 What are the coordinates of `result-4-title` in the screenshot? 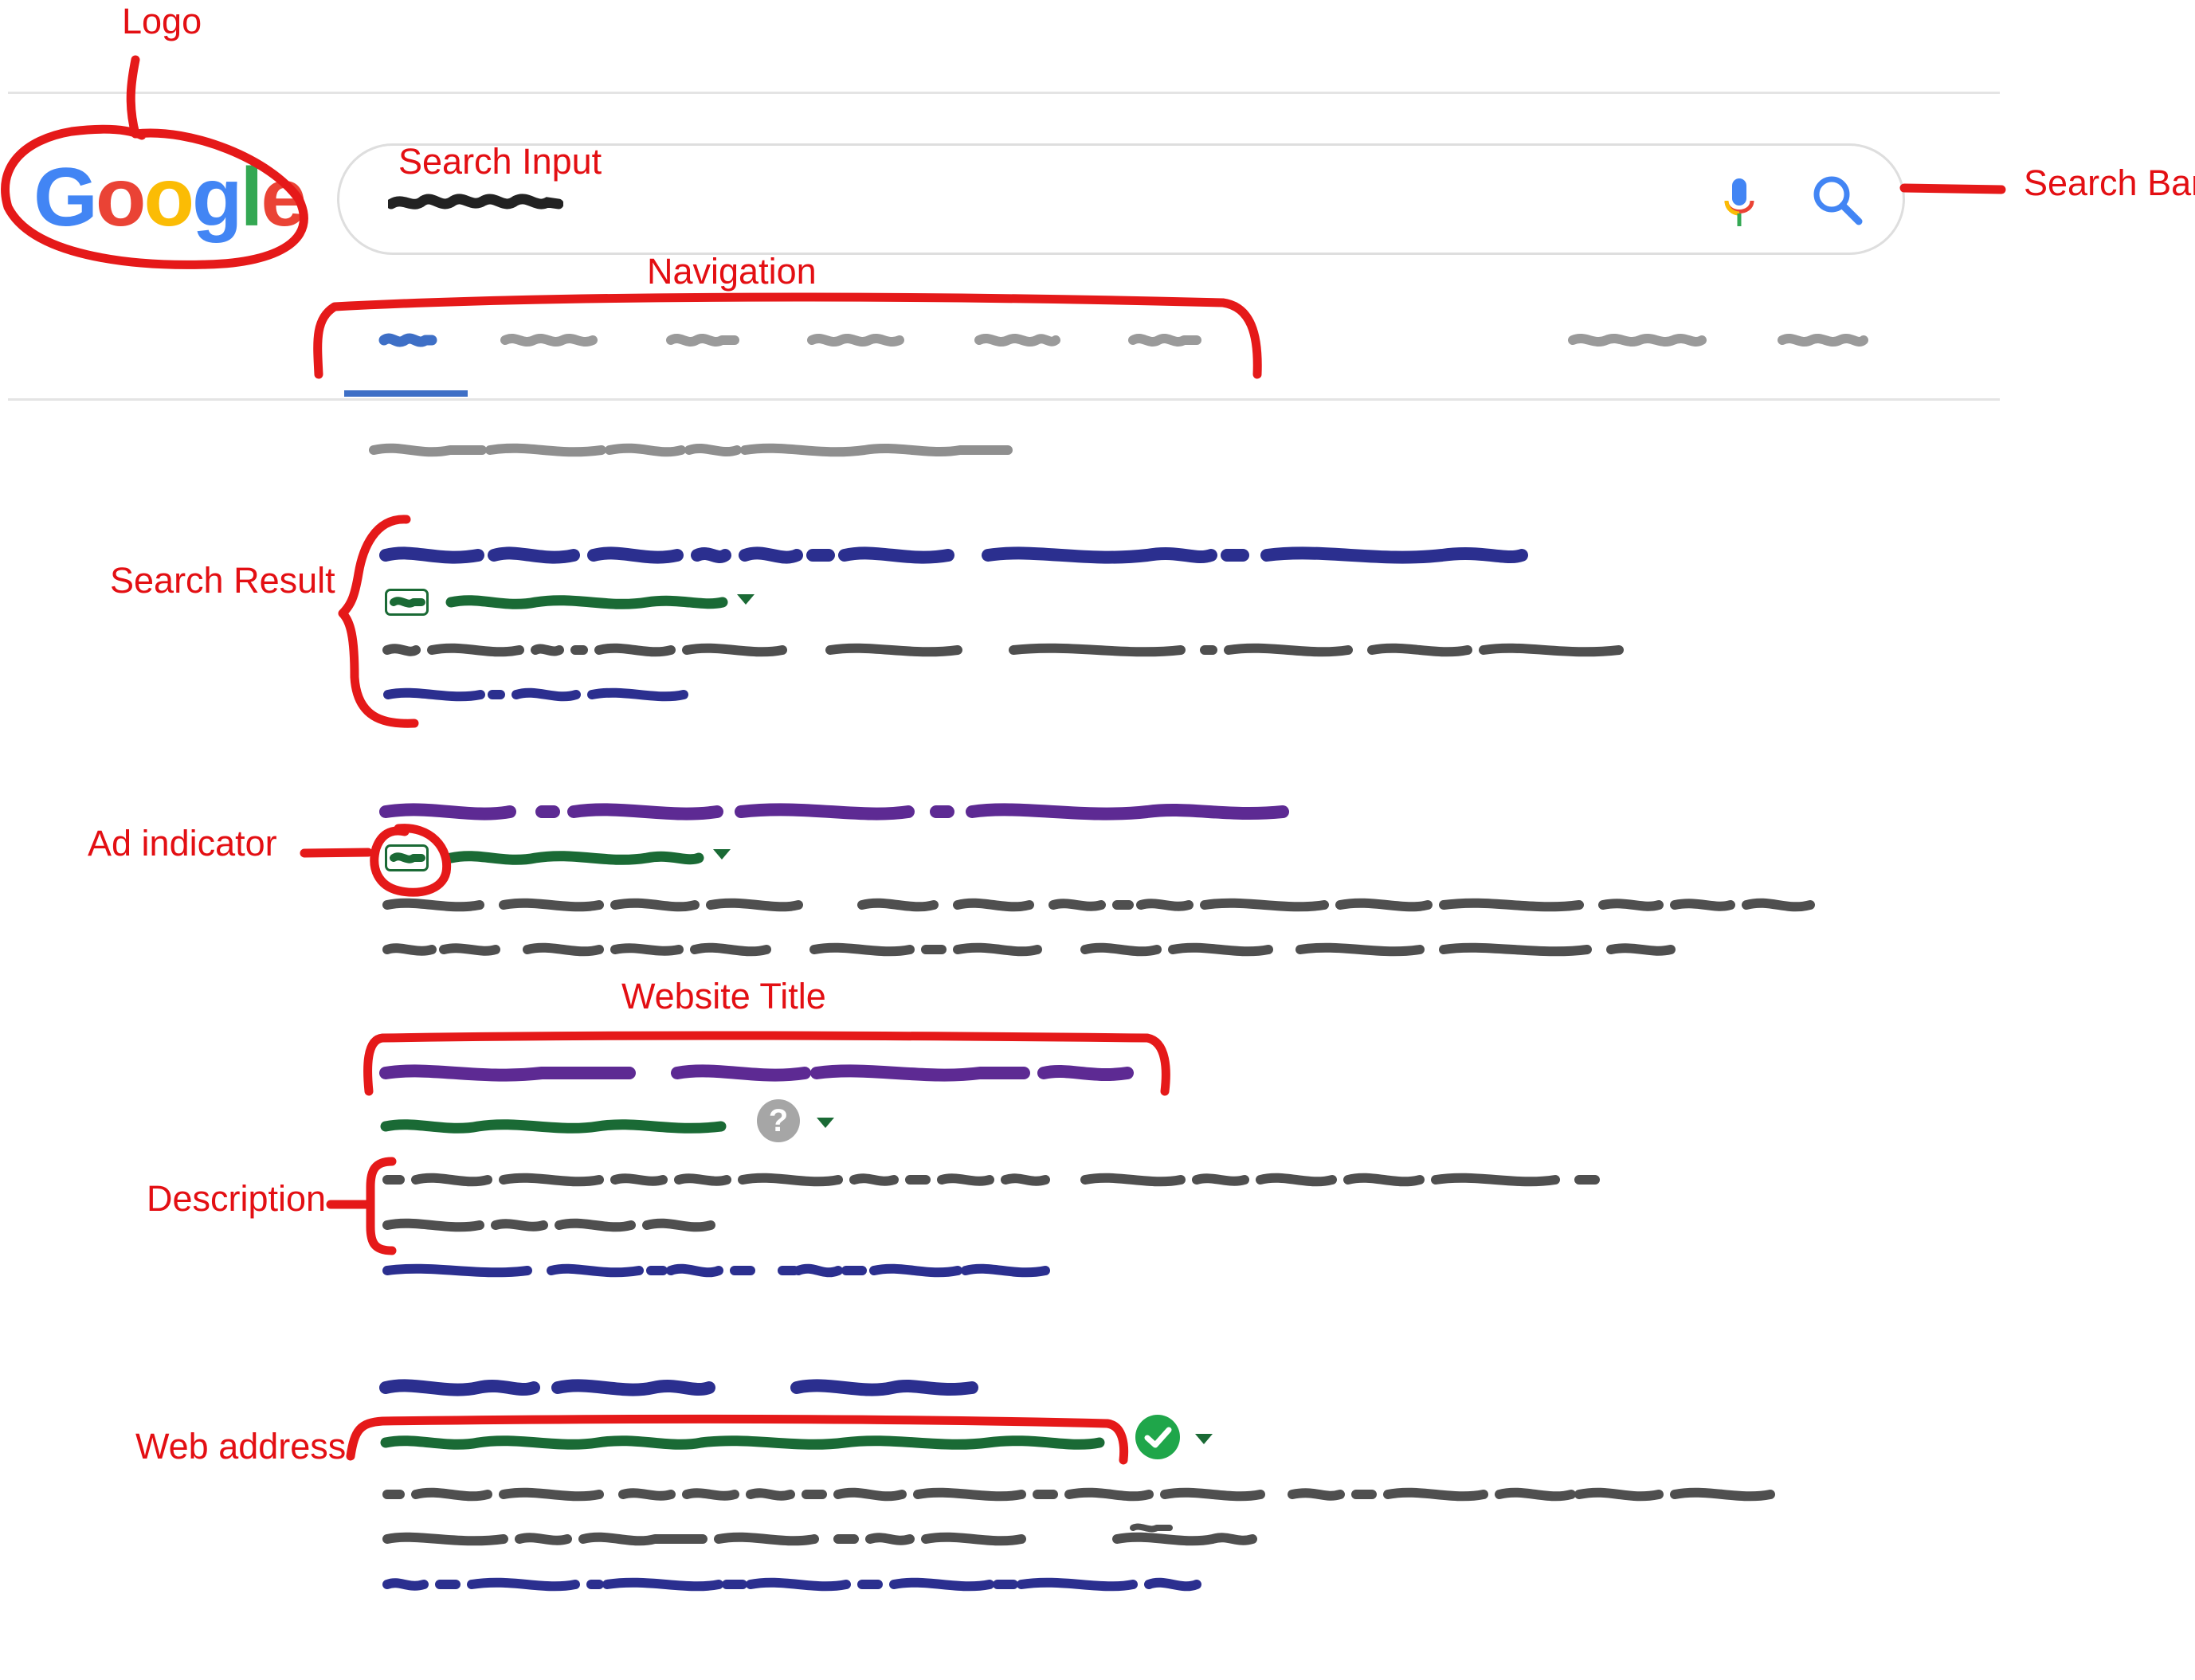 It's located at (679, 1387).